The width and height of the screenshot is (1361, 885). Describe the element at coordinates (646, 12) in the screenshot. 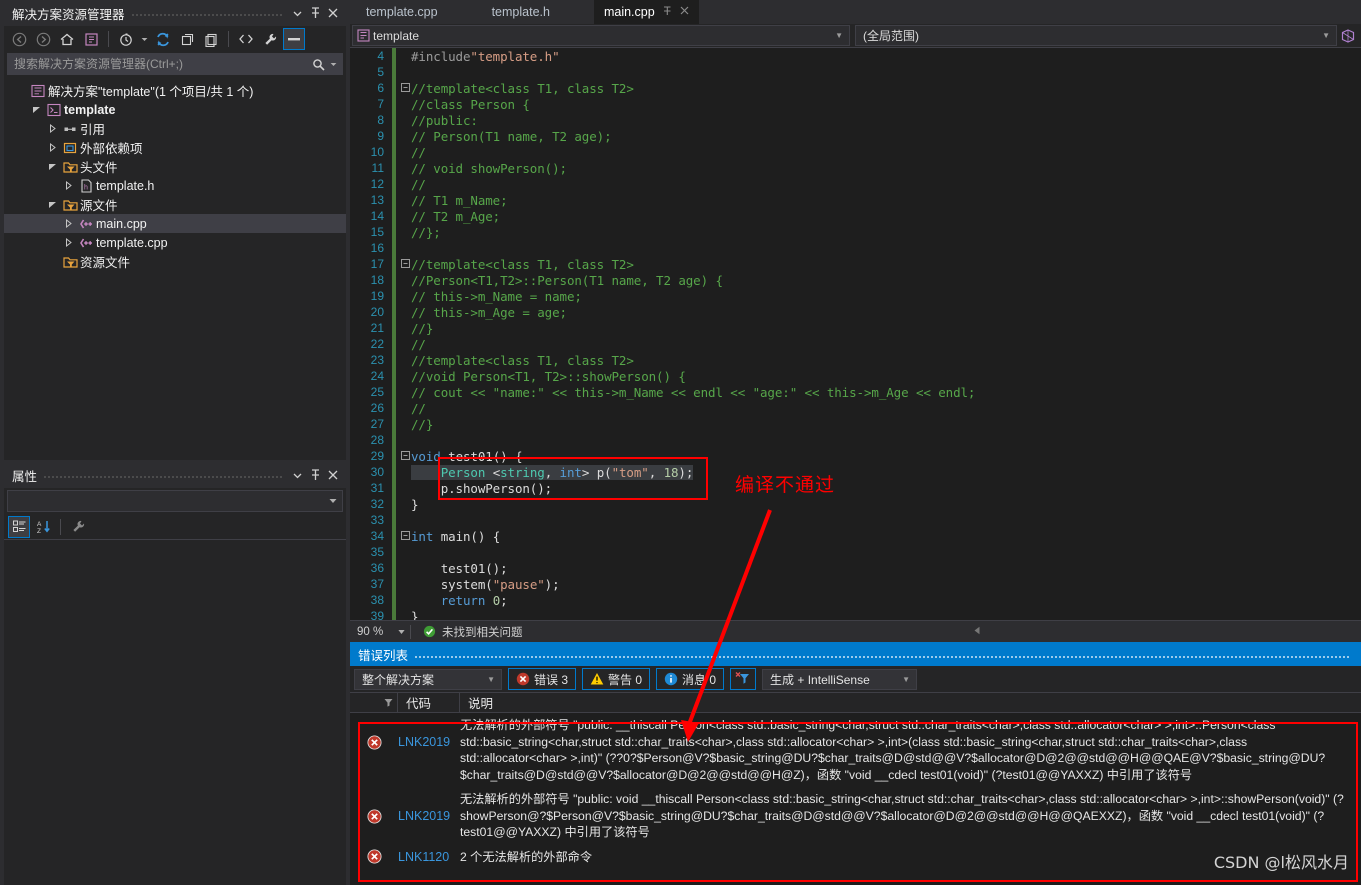

I see `tab-main-cpp: main.cpp` at that location.